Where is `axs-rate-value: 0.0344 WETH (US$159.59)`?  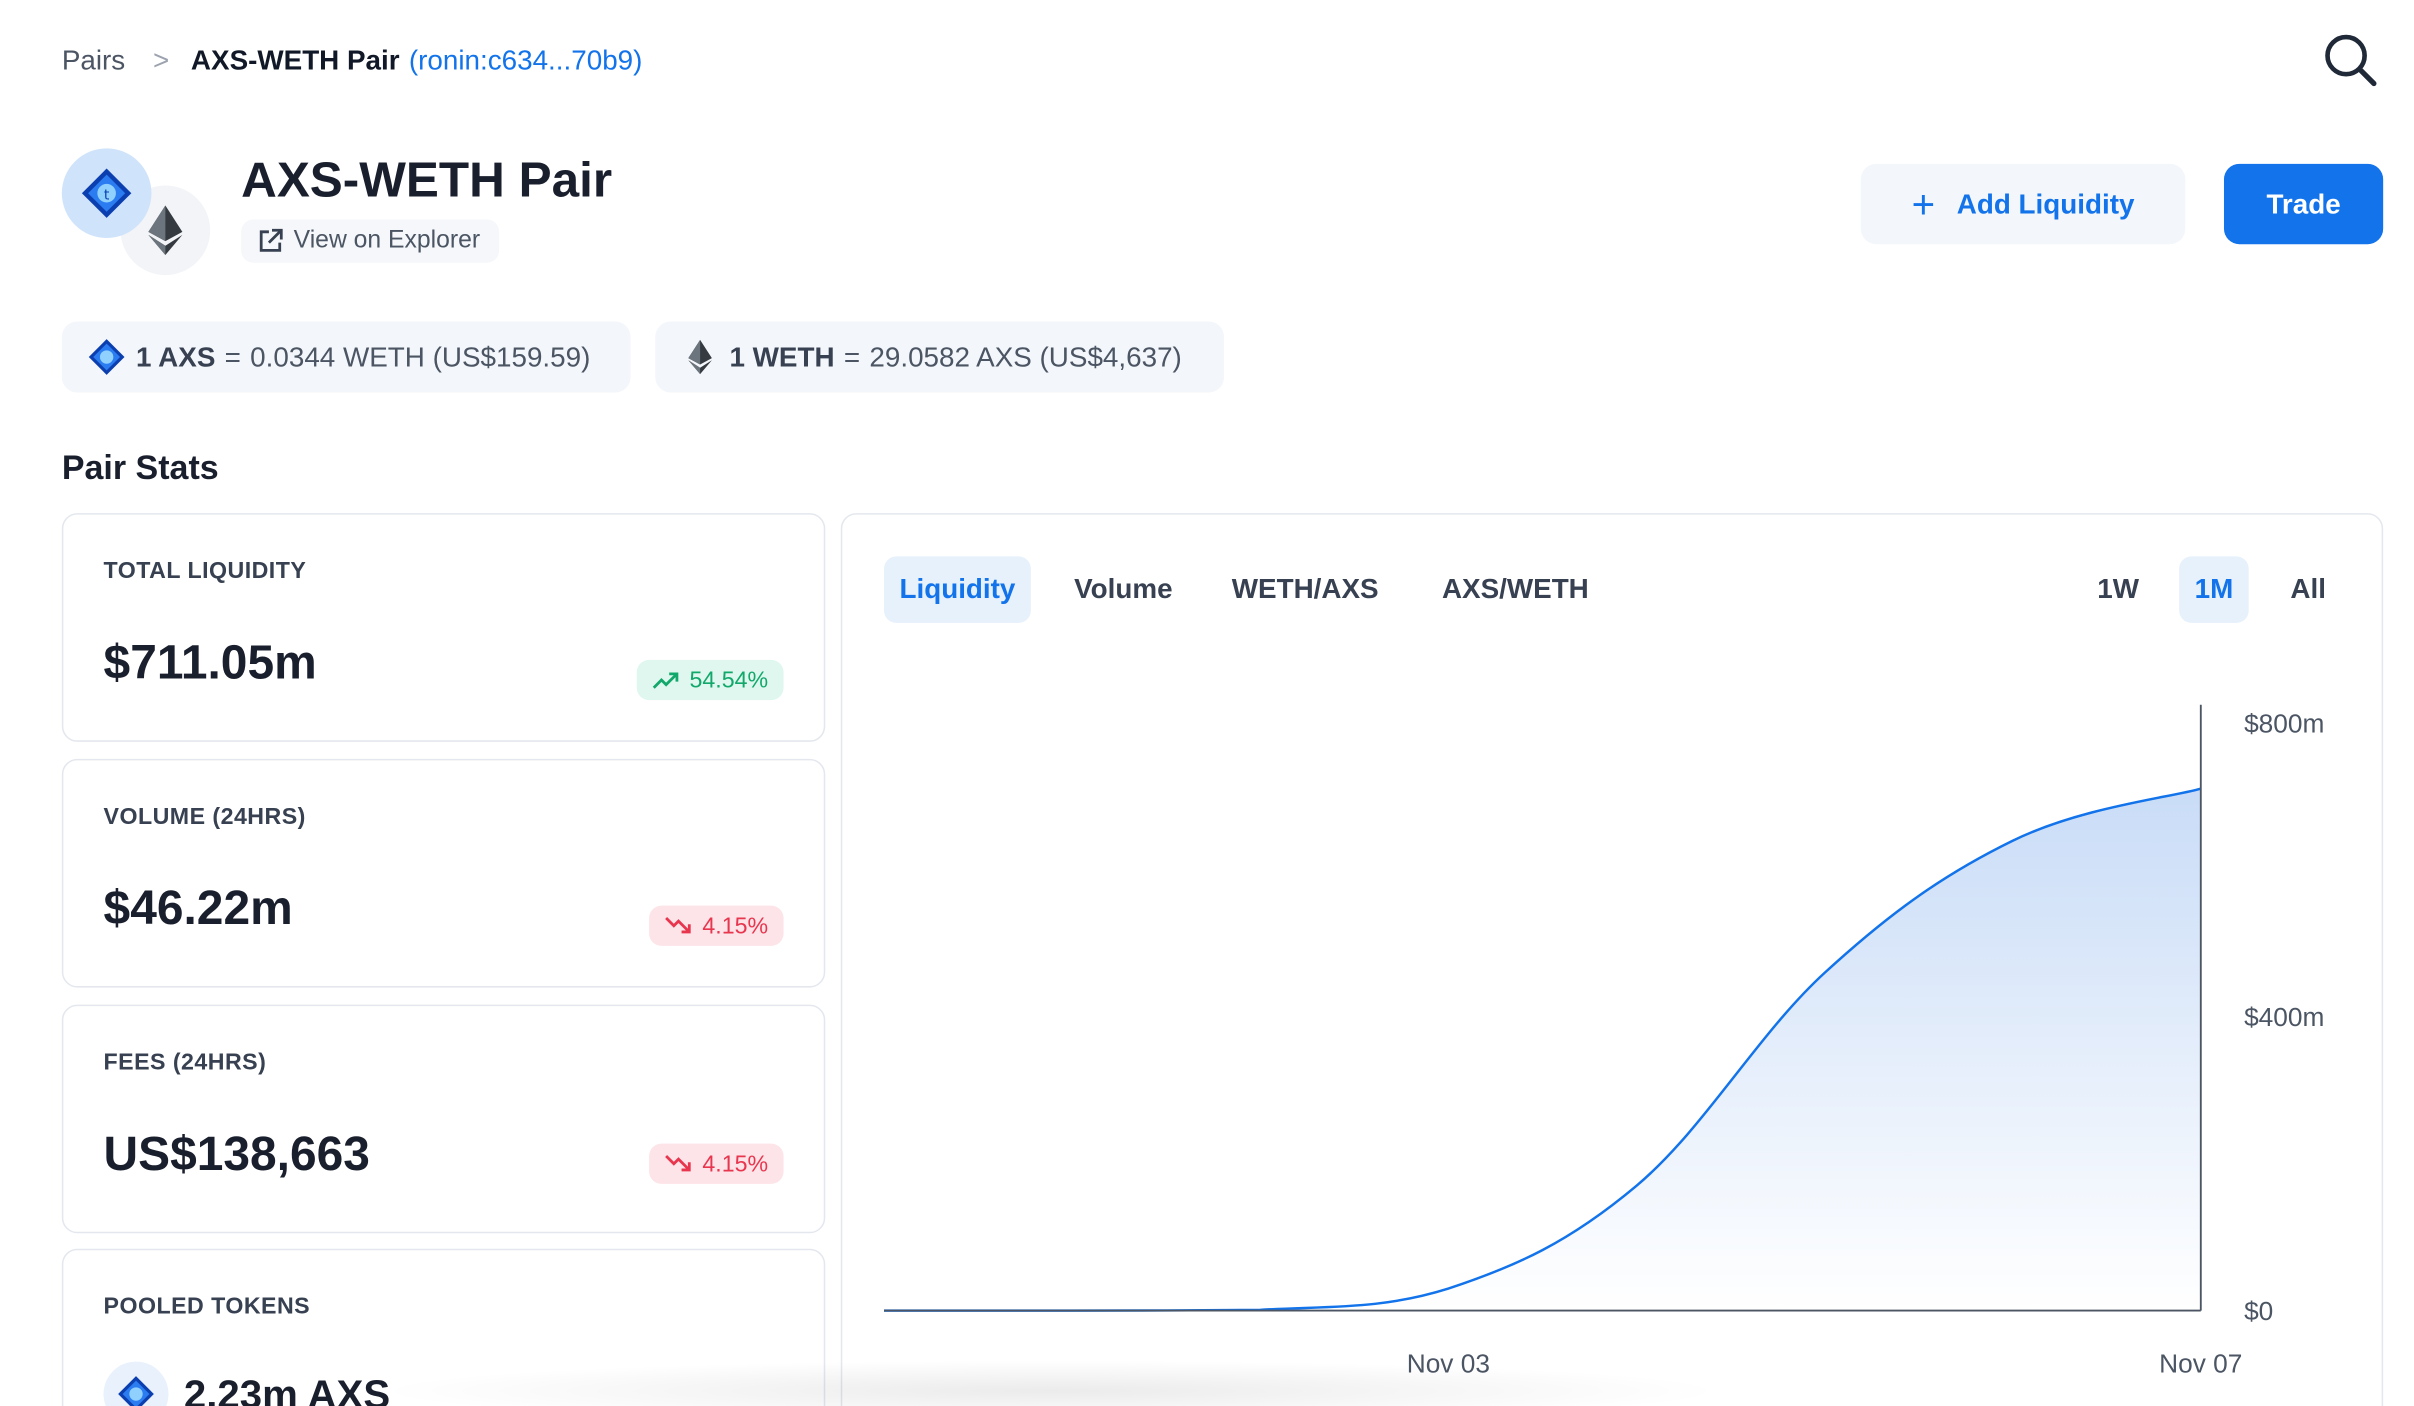
axs-rate-value: 0.0344 WETH (US$159.59) is located at coordinates (420, 356).